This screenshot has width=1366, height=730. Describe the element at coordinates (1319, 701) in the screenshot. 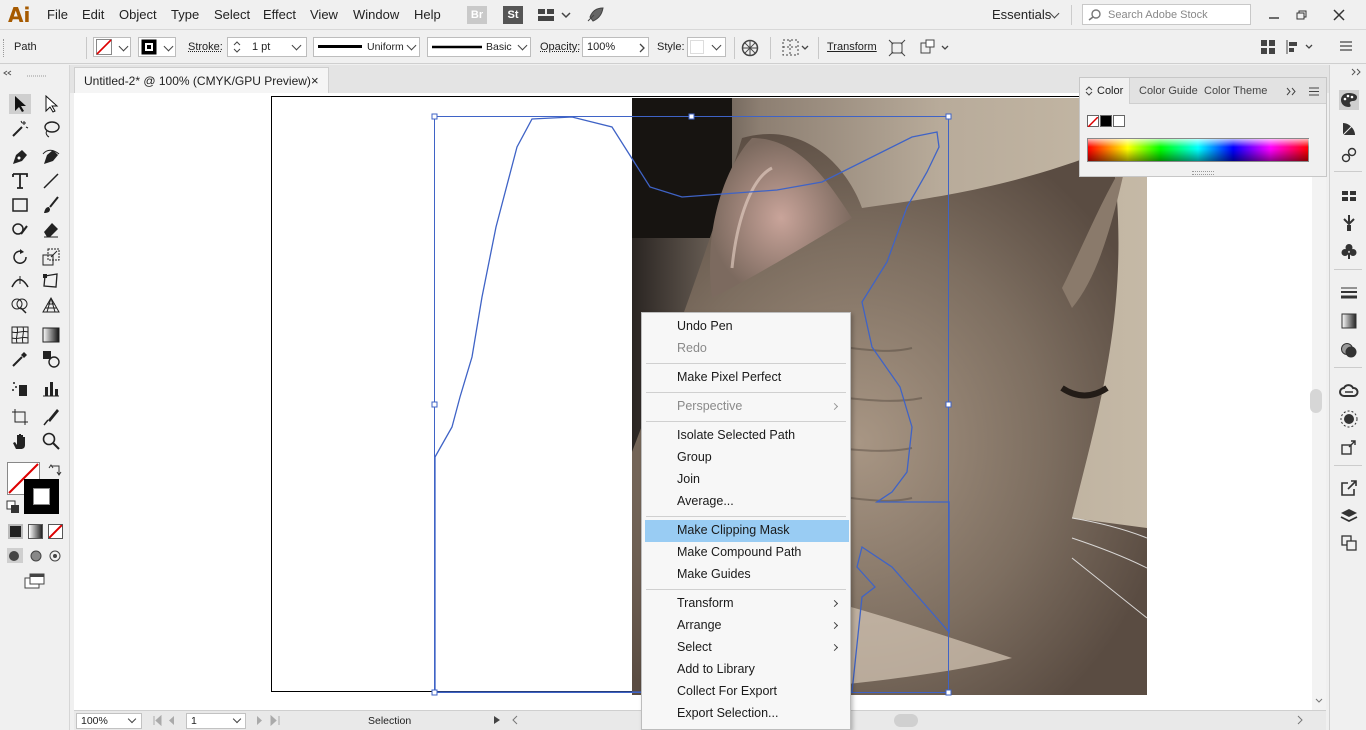

I see `scroll-down-arrow-icon` at that location.